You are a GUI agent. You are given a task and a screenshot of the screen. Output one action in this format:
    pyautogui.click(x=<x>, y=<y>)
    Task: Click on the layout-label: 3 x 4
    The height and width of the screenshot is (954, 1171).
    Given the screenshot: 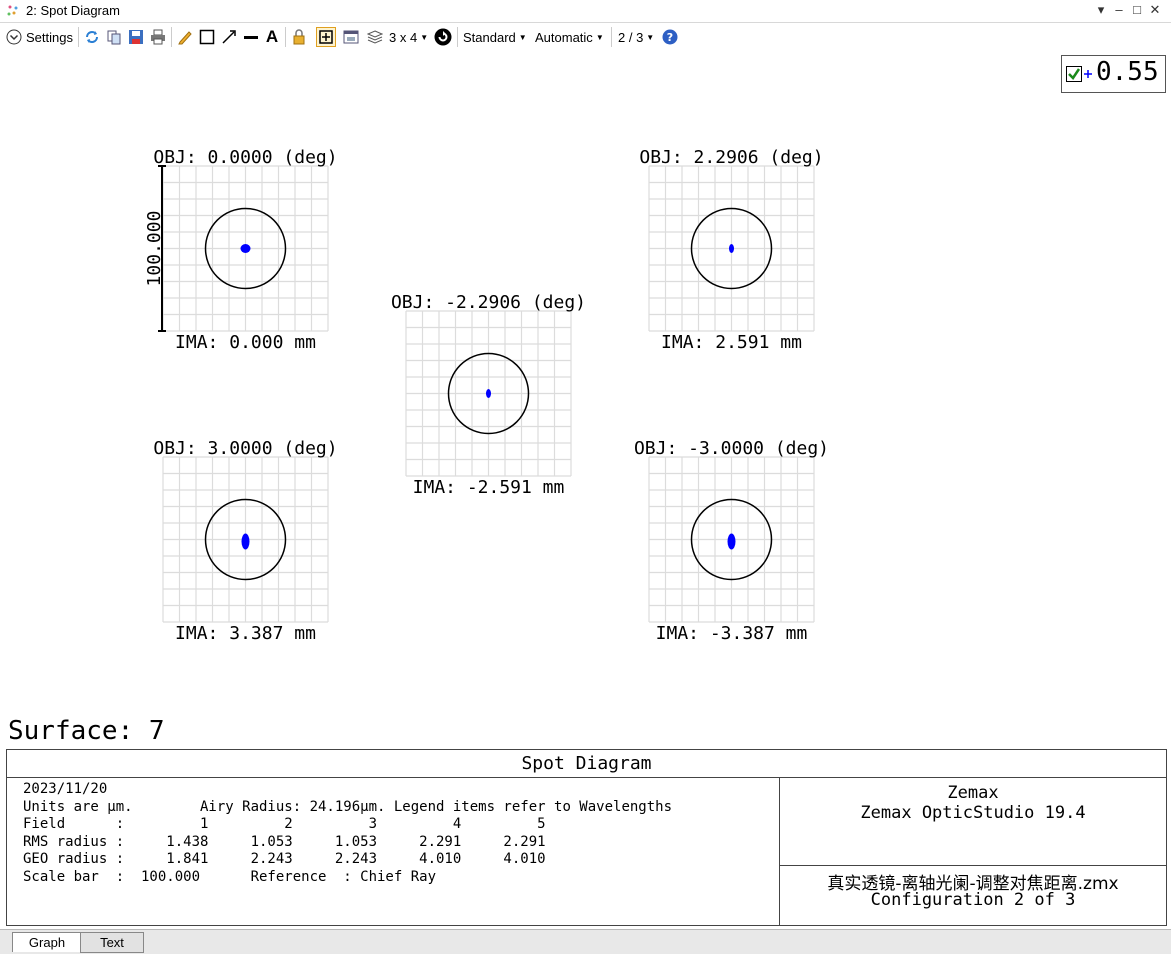 What is the action you would take?
    pyautogui.click(x=403, y=37)
    